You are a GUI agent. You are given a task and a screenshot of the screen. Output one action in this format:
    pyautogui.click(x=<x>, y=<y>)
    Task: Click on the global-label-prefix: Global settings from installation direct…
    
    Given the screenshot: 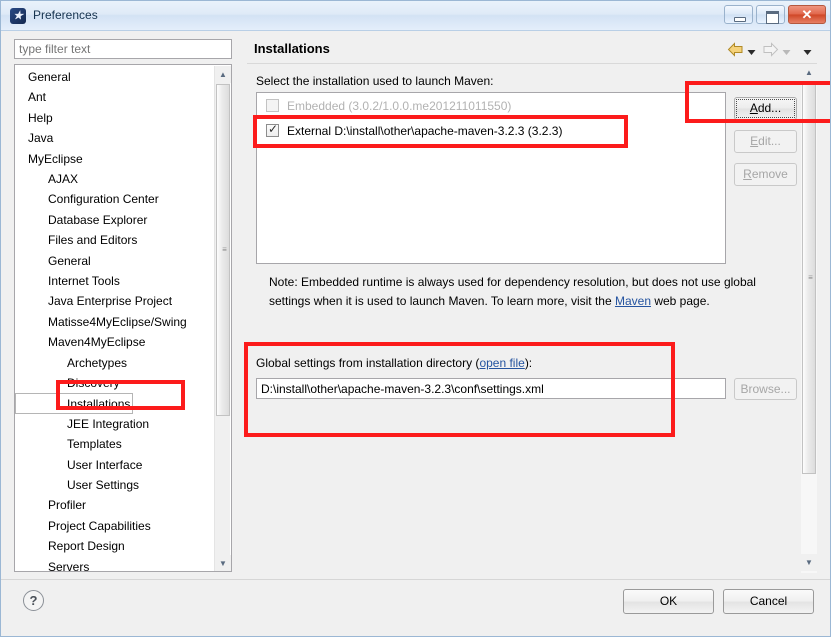 What is the action you would take?
    pyautogui.click(x=368, y=363)
    